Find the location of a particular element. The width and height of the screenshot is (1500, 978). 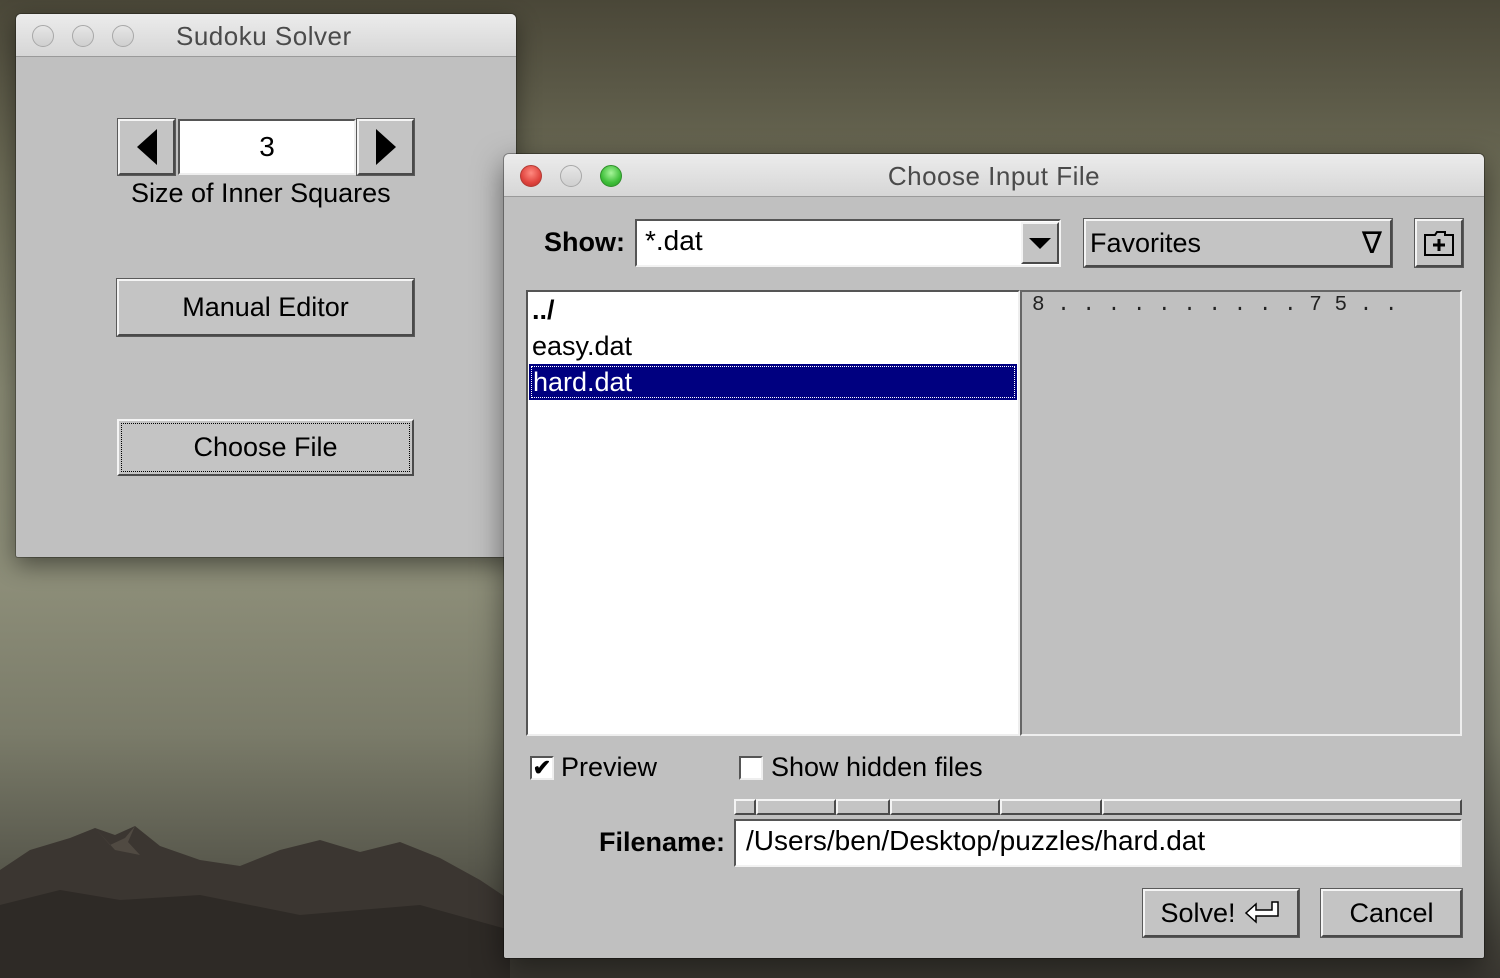

file-type-filter-combo: *.dat is located at coordinates (848, 243).